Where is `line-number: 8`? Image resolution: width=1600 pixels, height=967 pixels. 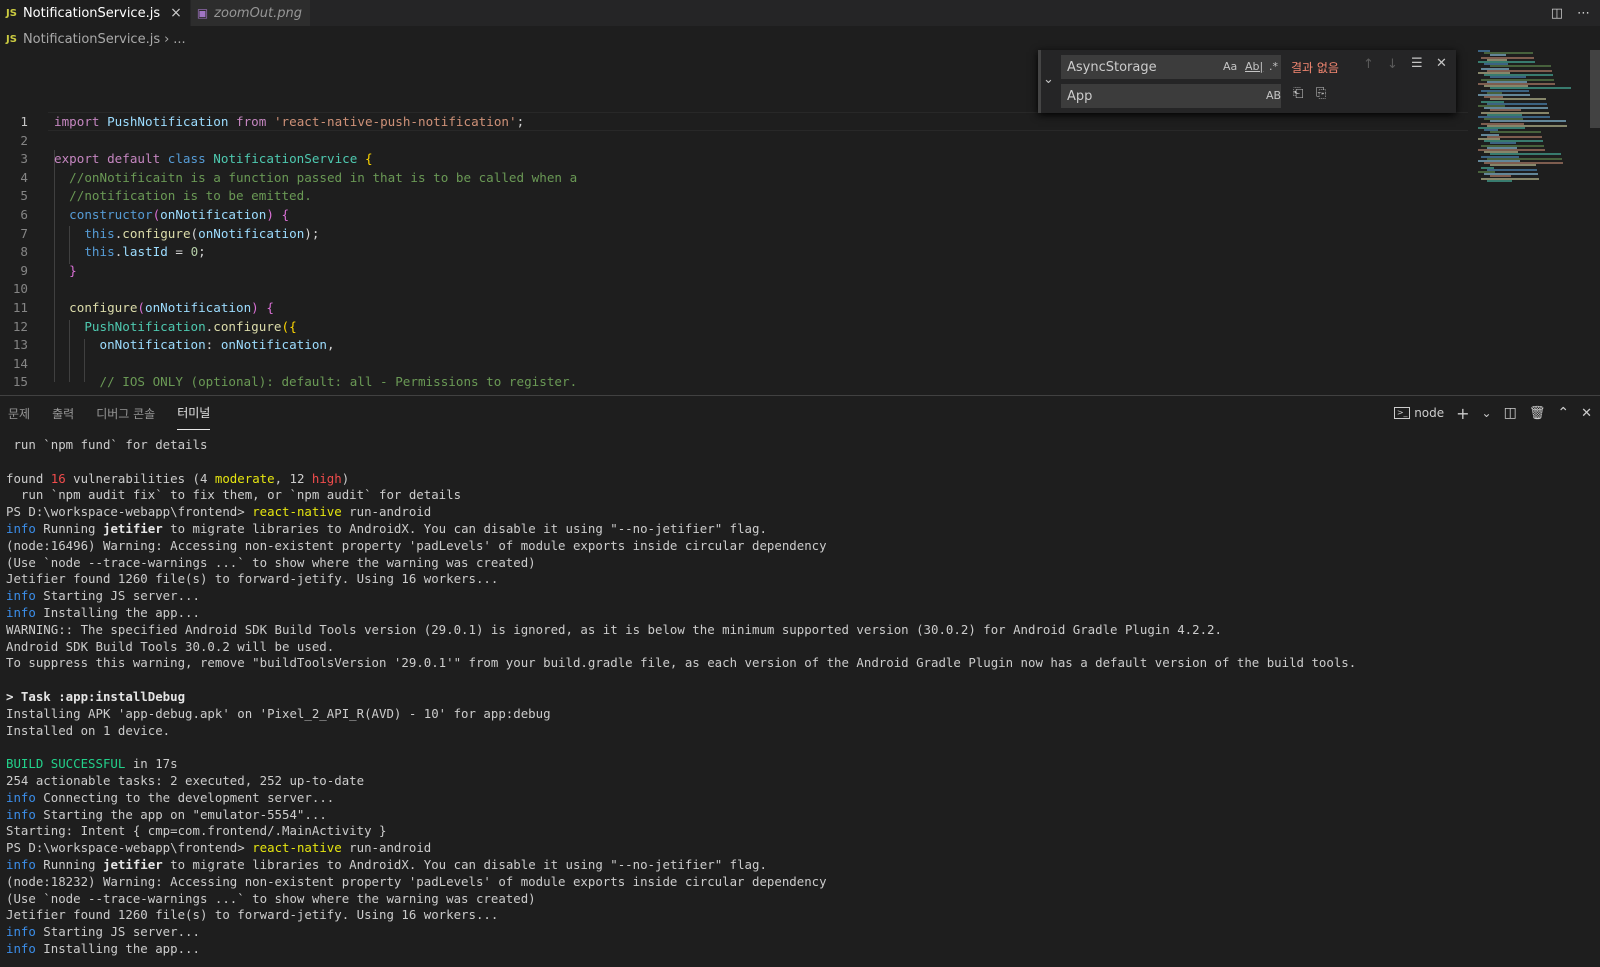
line-number: 8 is located at coordinates (24, 252).